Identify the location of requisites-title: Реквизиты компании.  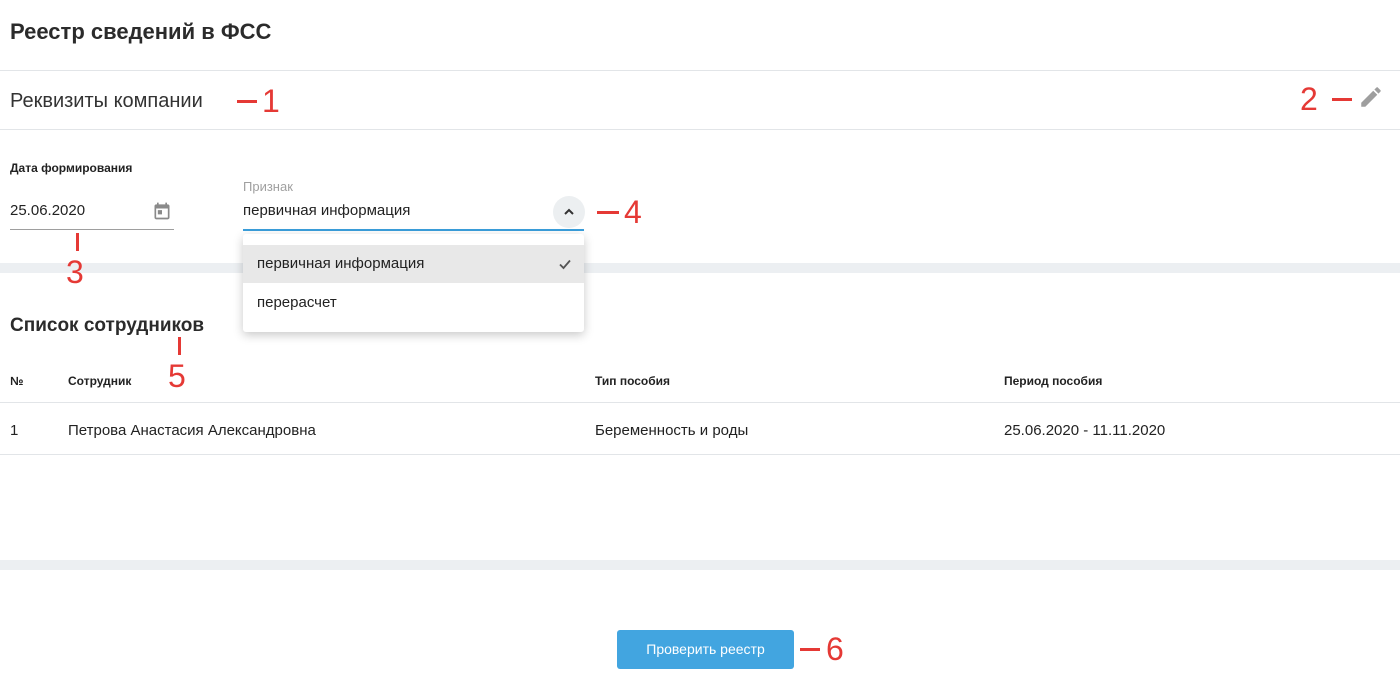
(106, 101).